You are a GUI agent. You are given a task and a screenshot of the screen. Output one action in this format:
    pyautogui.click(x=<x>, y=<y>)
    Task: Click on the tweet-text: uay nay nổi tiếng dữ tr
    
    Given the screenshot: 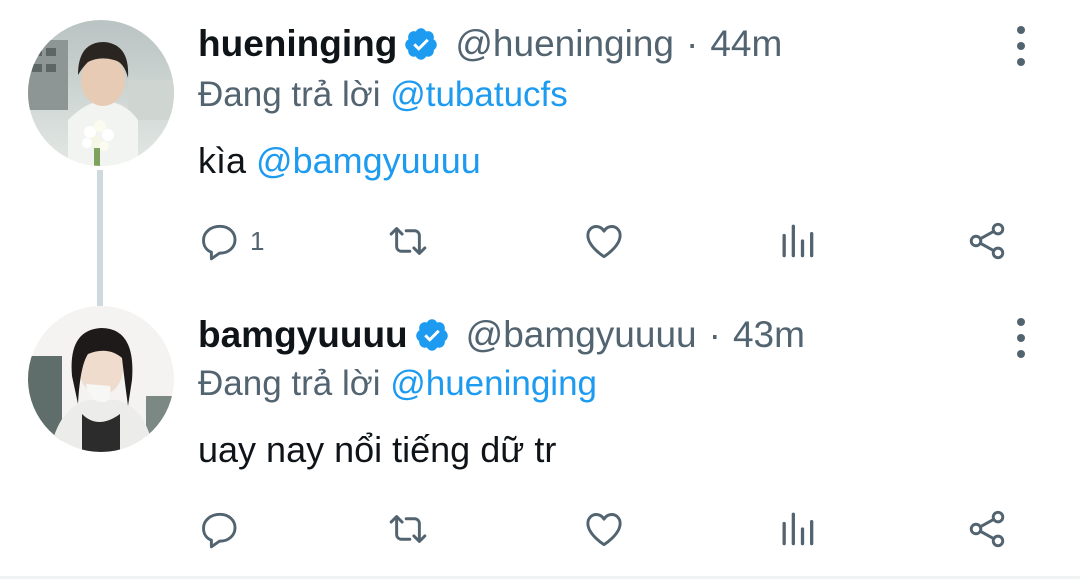 What is the action you would take?
    pyautogui.click(x=377, y=450)
    